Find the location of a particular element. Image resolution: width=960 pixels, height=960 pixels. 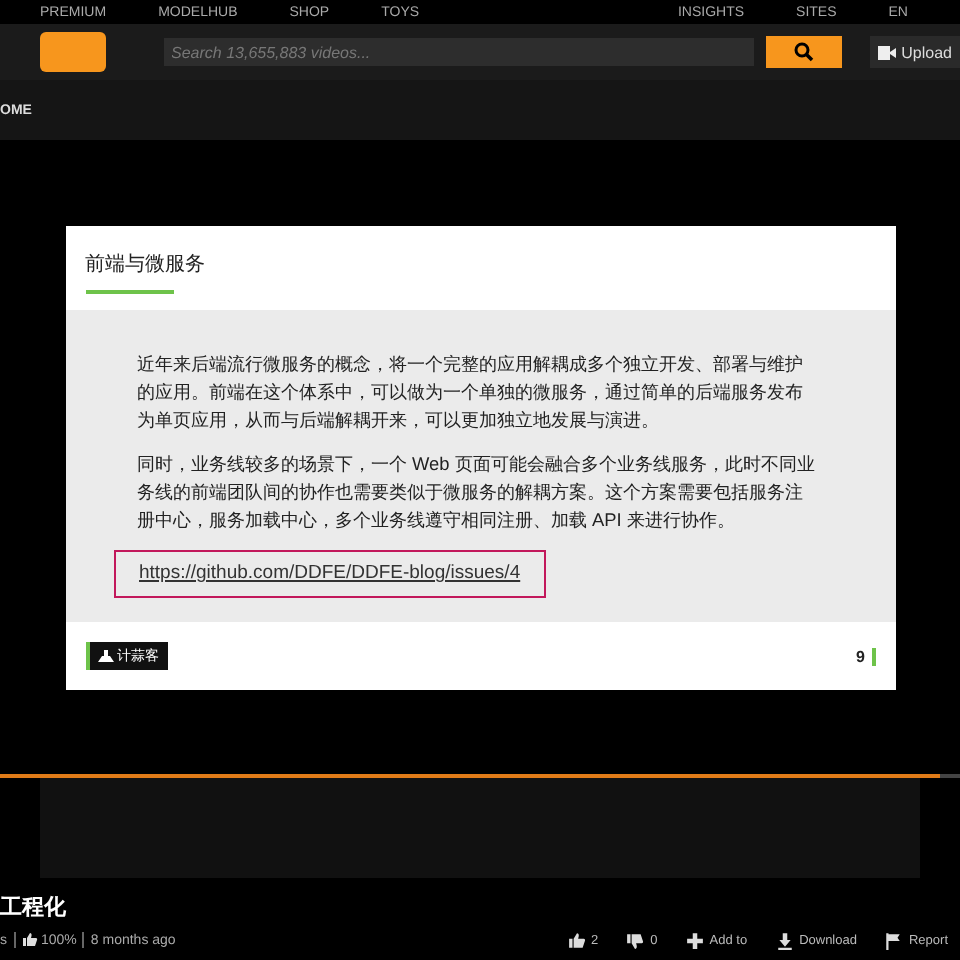

download-icon is located at coordinates (784, 940).